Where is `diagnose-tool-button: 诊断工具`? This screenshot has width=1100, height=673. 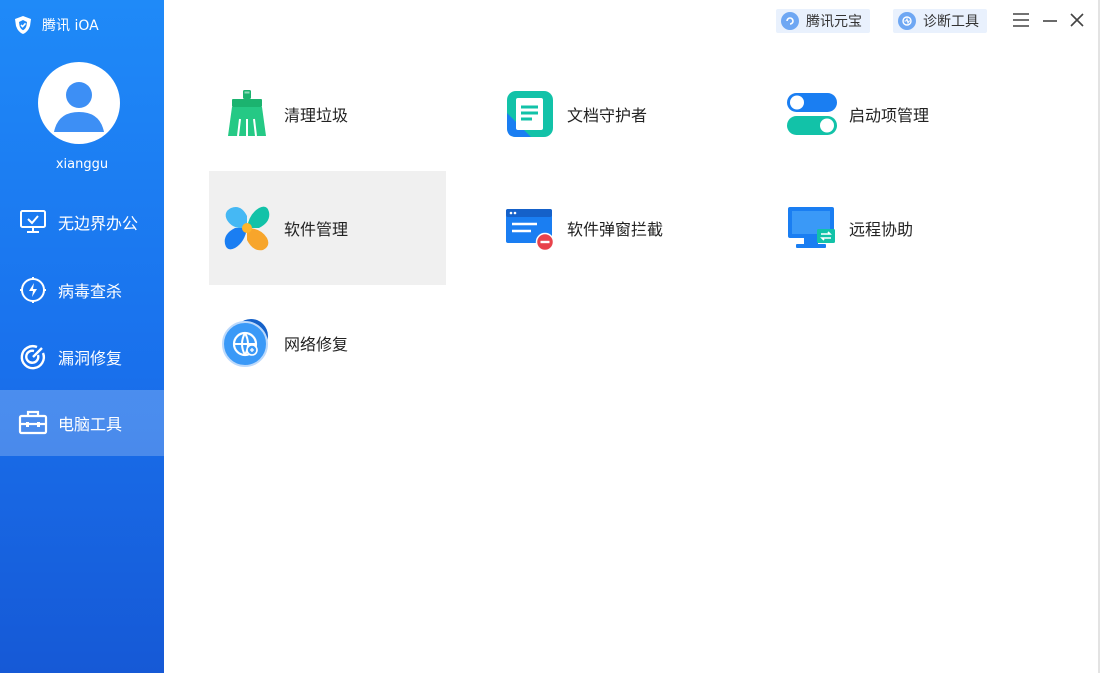 diagnose-tool-button: 诊断工具 is located at coordinates (940, 21).